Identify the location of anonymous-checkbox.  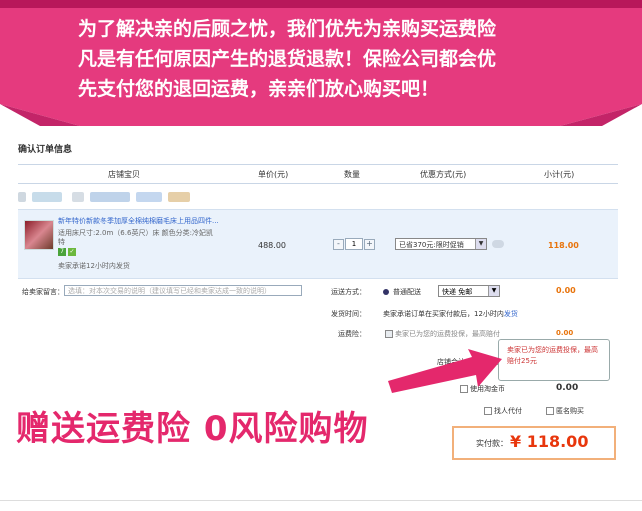
(550, 411).